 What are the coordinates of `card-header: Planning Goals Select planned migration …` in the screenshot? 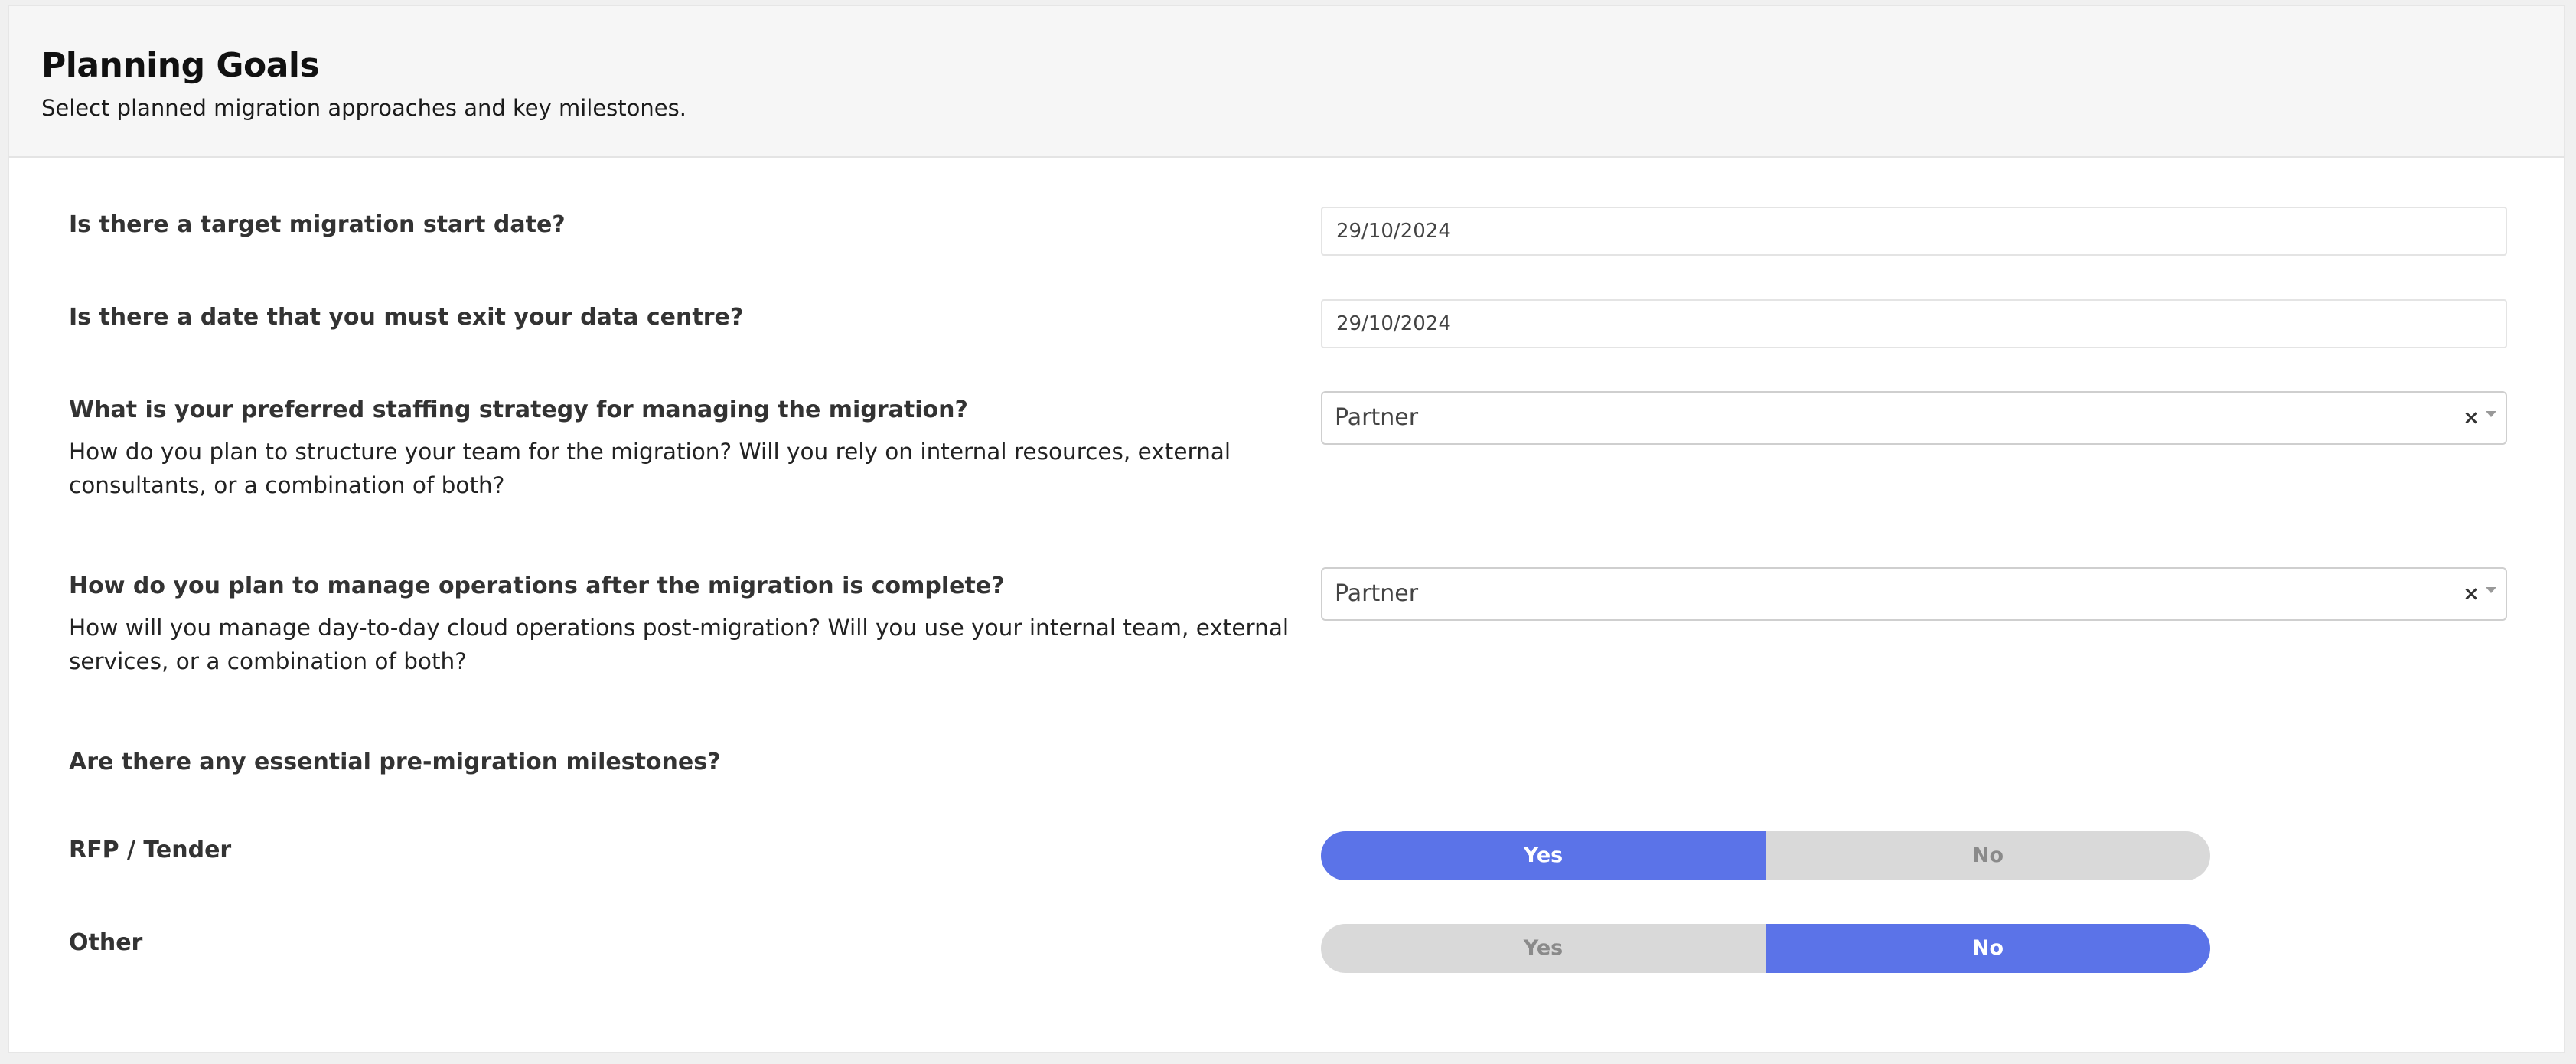 It's located at (1286, 82).